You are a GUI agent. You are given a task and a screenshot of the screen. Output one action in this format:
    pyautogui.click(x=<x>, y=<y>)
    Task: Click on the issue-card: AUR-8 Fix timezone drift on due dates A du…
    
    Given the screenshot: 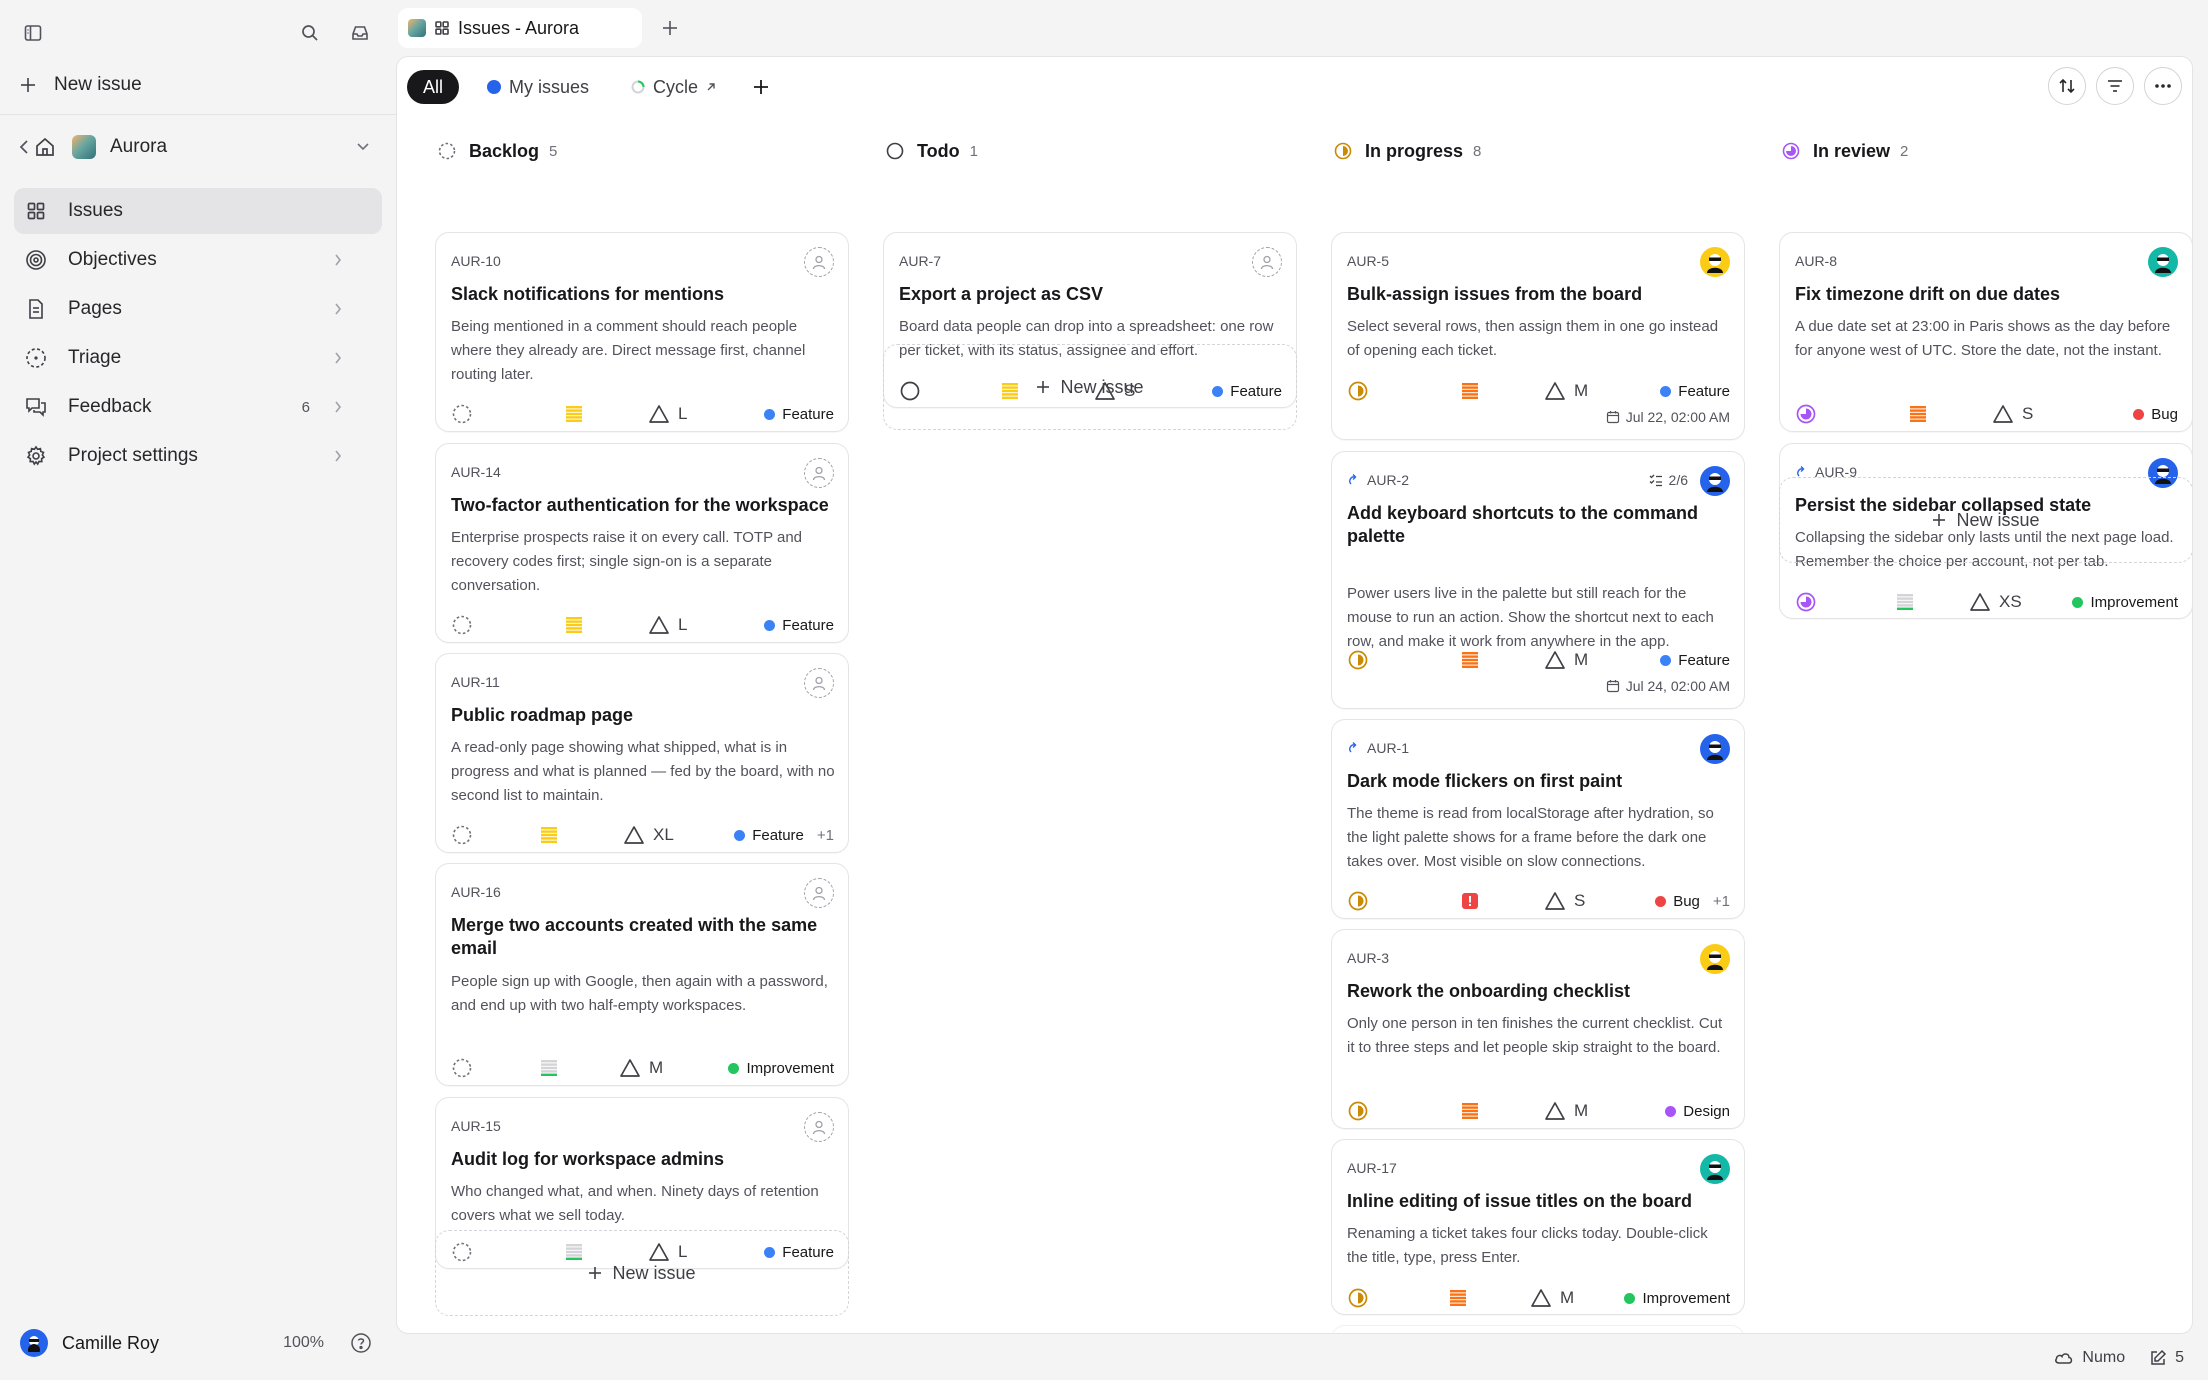 What is the action you would take?
    pyautogui.click(x=1985, y=332)
    